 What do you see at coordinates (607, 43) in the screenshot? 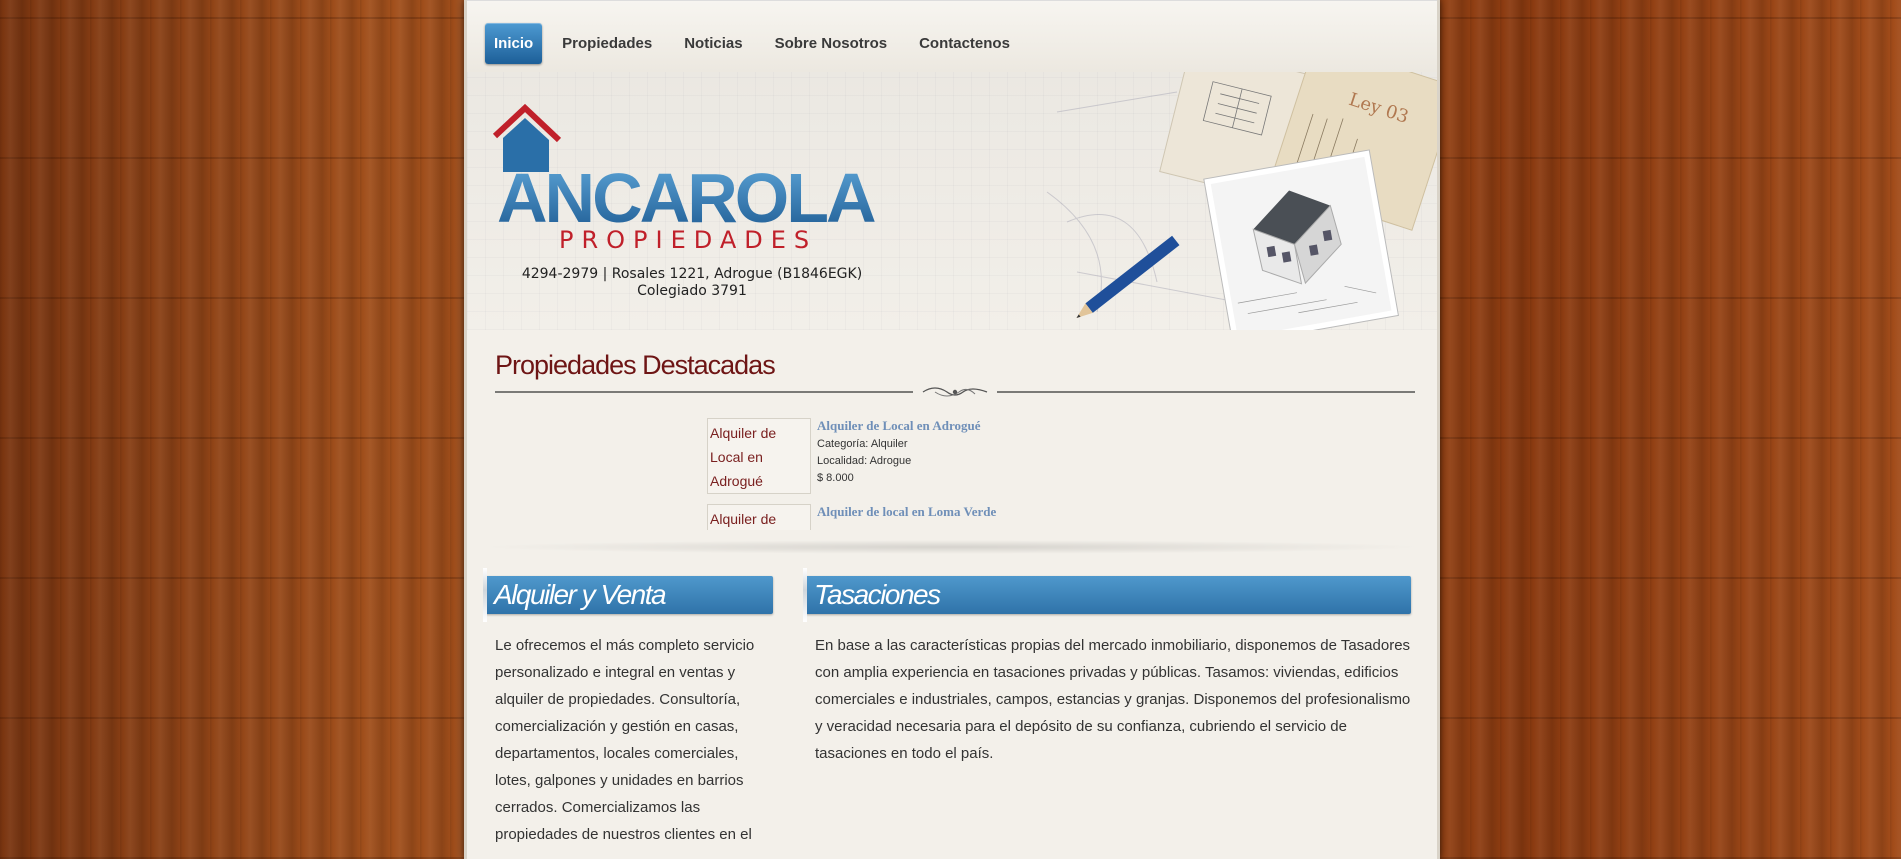
I see `nav-item-propiedades: Propiedades` at bounding box center [607, 43].